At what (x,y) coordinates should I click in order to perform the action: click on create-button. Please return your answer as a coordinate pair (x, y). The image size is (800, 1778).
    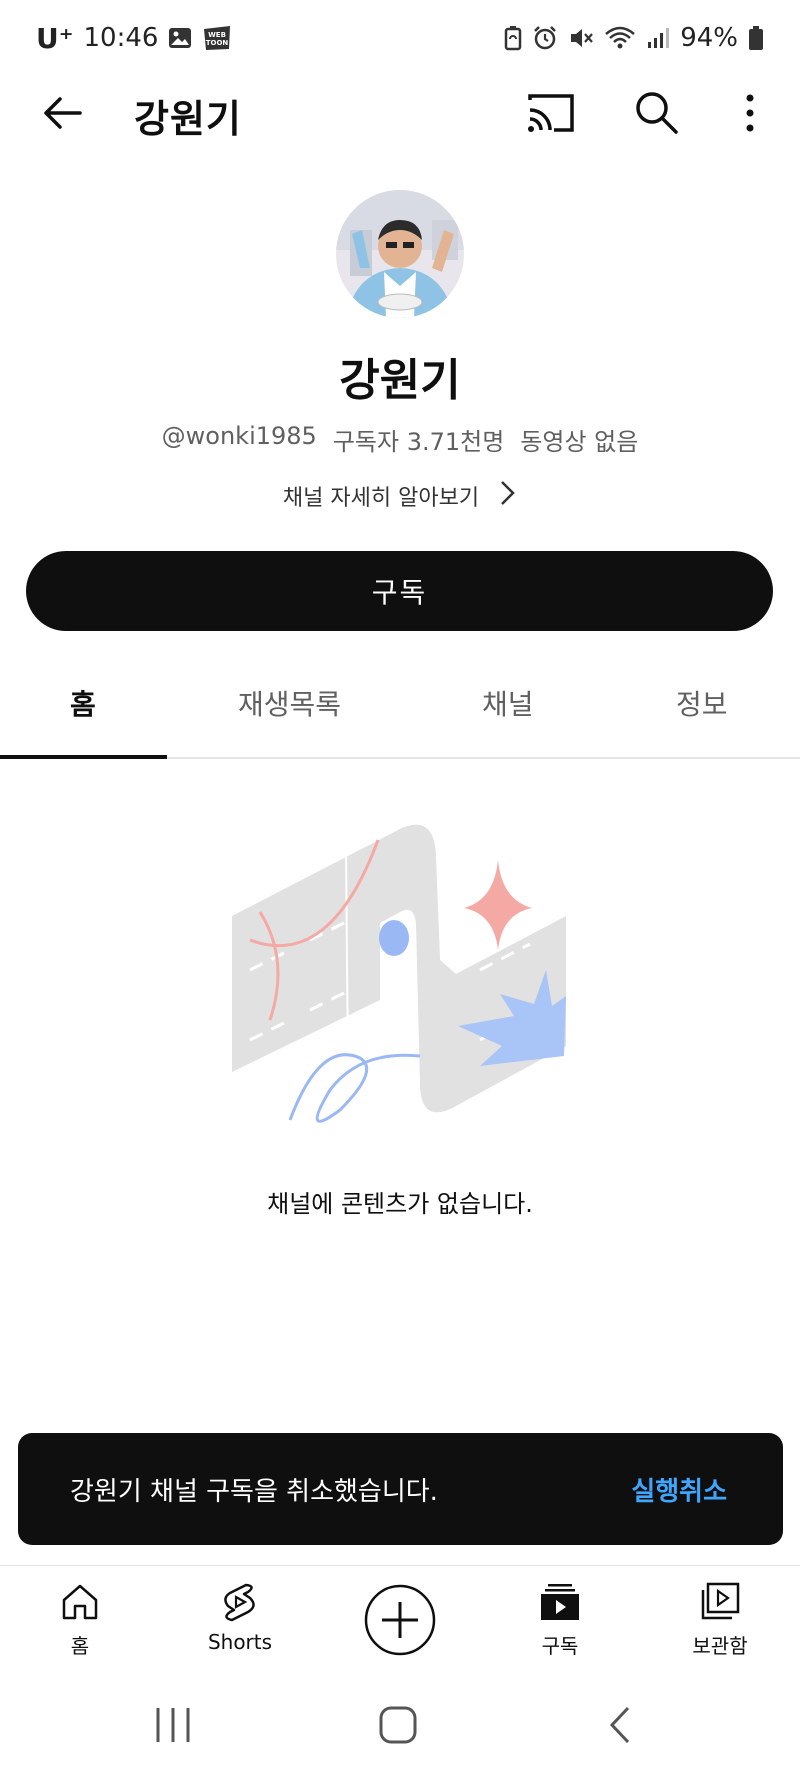
    Looking at the image, I should click on (400, 1620).